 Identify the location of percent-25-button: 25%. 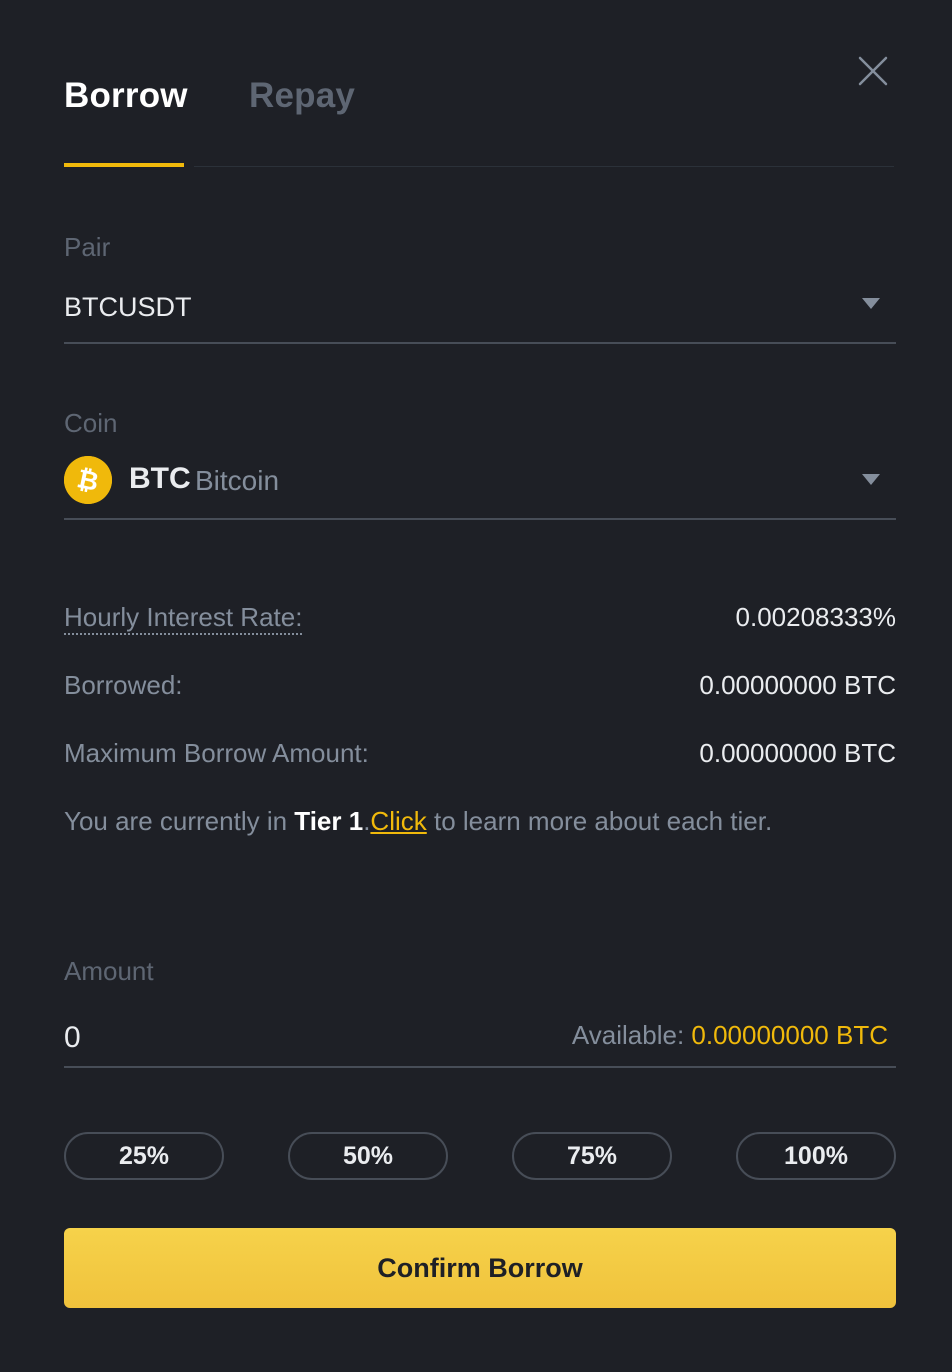
(144, 1156).